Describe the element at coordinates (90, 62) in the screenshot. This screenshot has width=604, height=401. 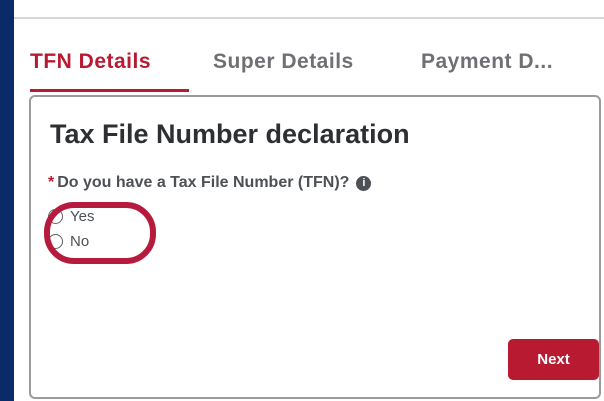
I see `tab-tfn-details: TFN Details` at that location.